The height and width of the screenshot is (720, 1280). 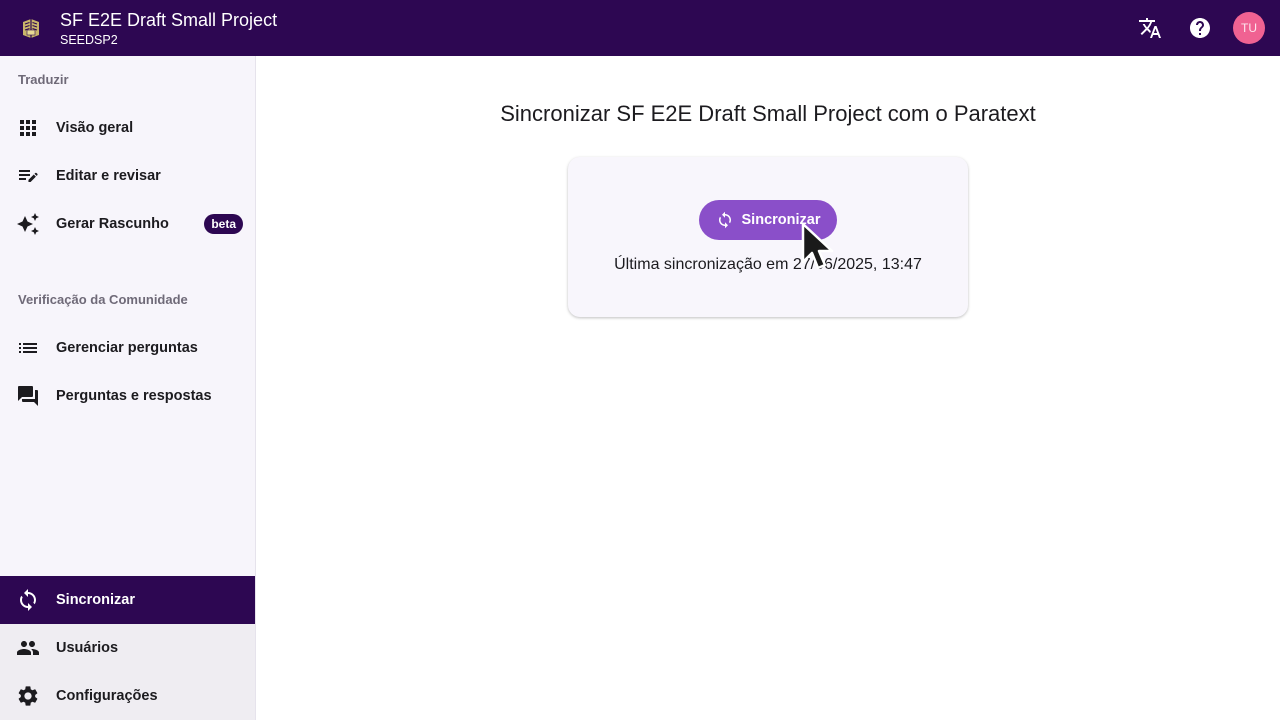 I want to click on sidebar-item-label: Configurações, so click(x=107, y=696).